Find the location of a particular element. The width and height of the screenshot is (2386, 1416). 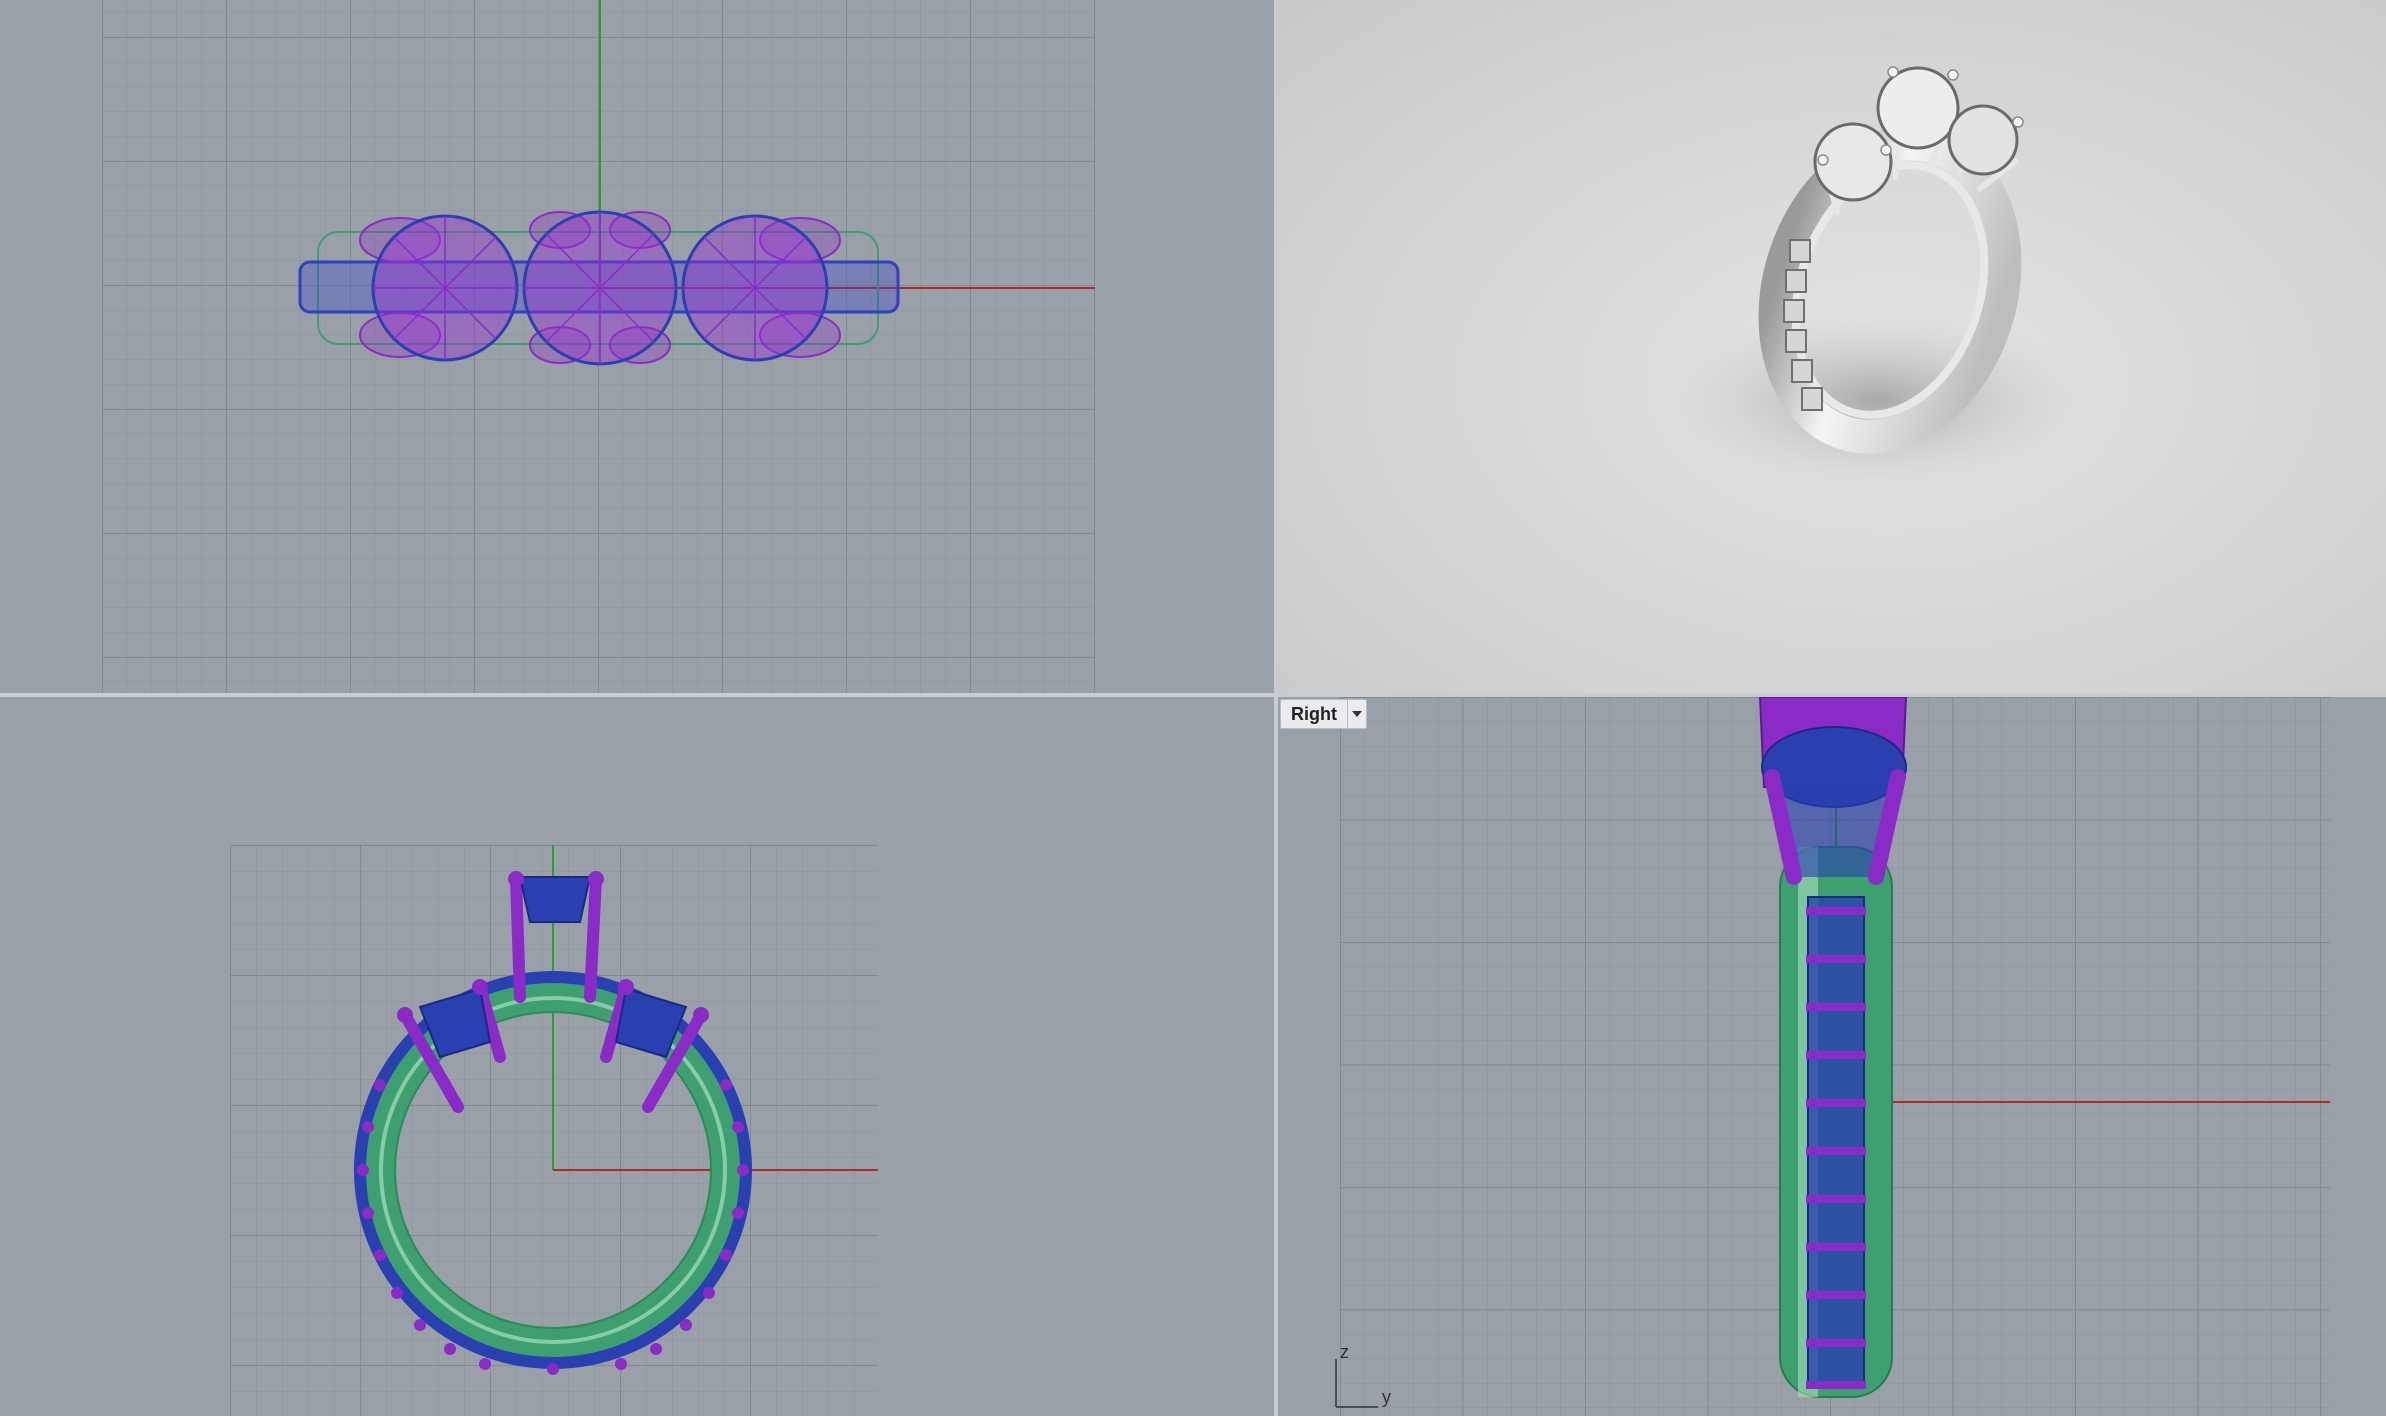

viewport-title-right: Right is located at coordinates (1314, 714).